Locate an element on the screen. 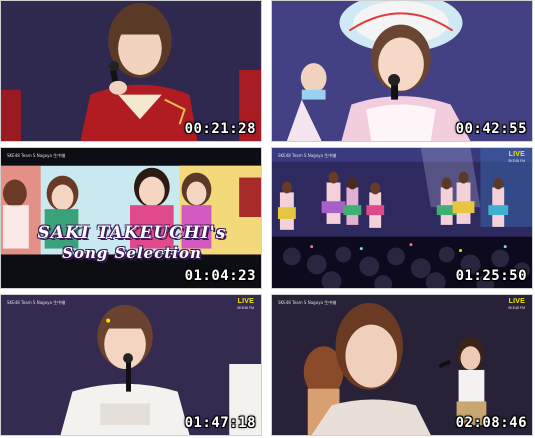 The image size is (535, 438). caption-title: SAKI TAKEUCHI's is located at coordinates (132, 233).